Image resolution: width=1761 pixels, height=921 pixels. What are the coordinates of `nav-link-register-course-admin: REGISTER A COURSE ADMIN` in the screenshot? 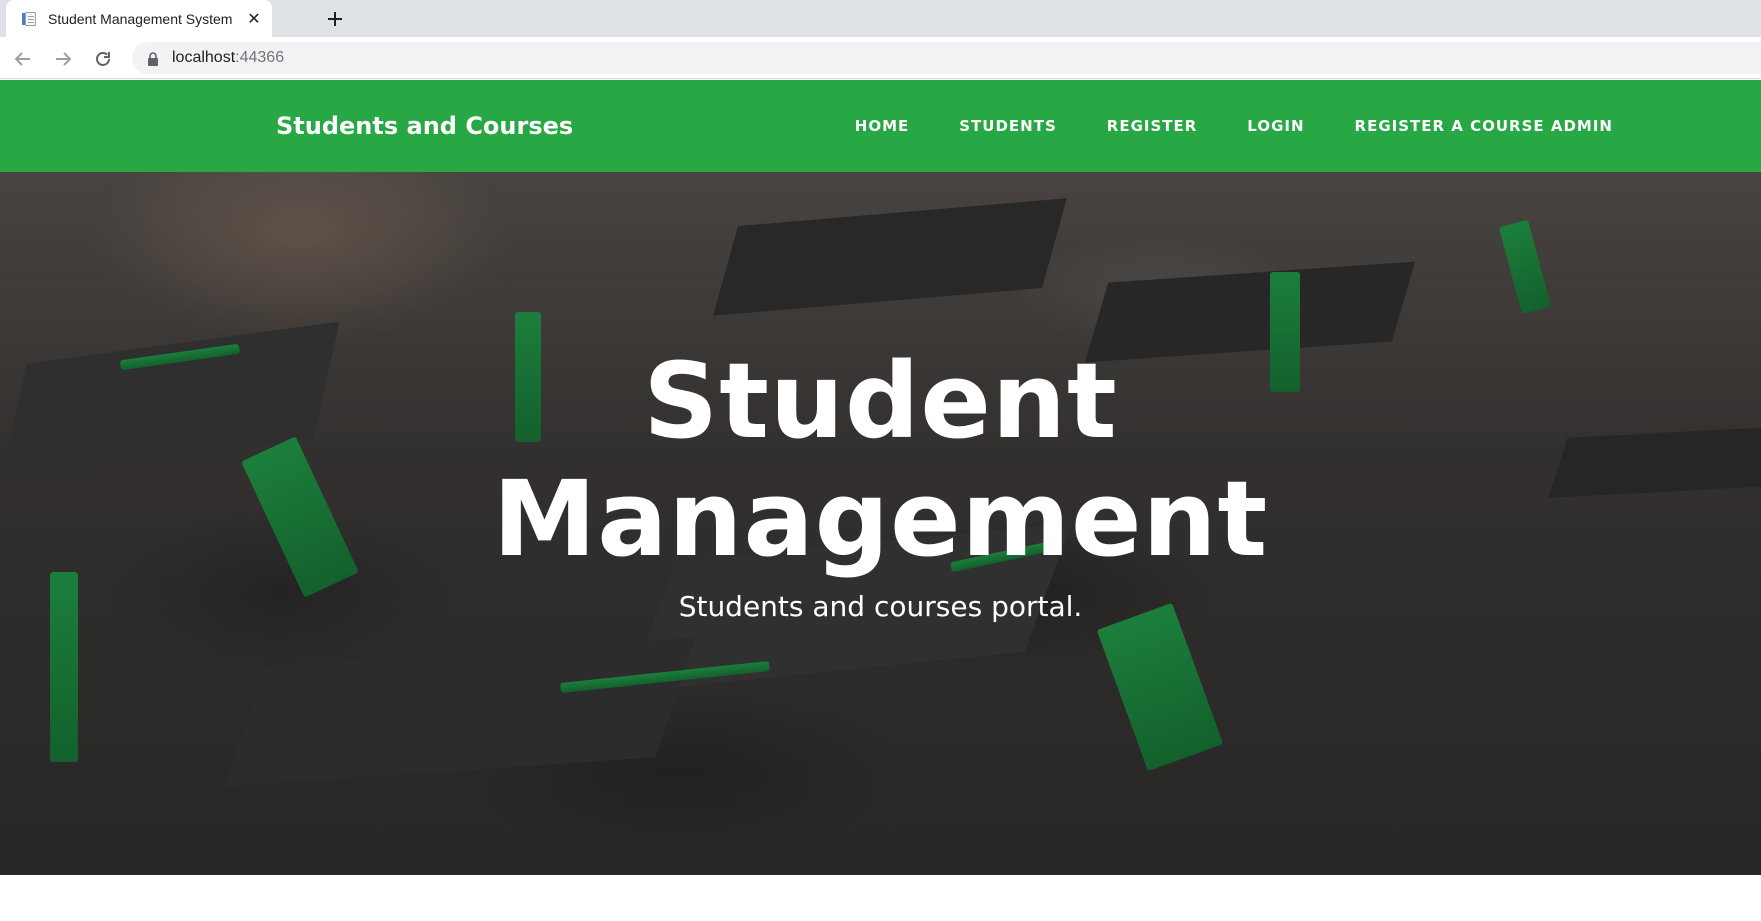 It's located at (1484, 126).